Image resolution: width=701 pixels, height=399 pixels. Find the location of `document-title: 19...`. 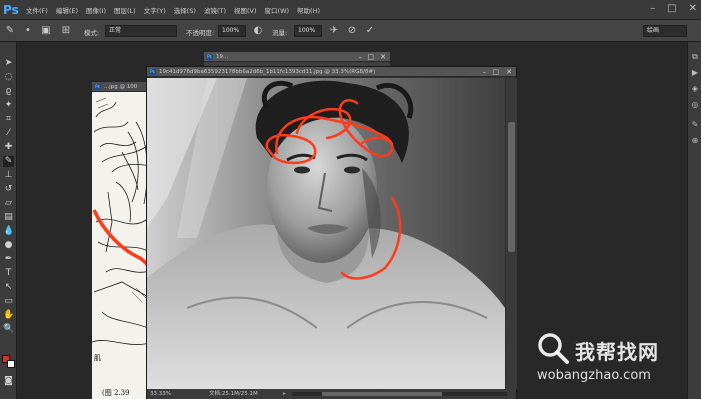

document-title: 19... is located at coordinates (222, 57).